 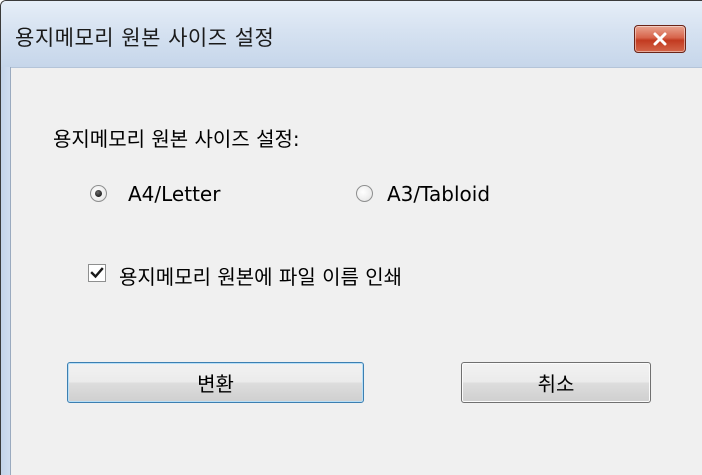 What do you see at coordinates (215, 382) in the screenshot?
I see `convert-button: 변환` at bounding box center [215, 382].